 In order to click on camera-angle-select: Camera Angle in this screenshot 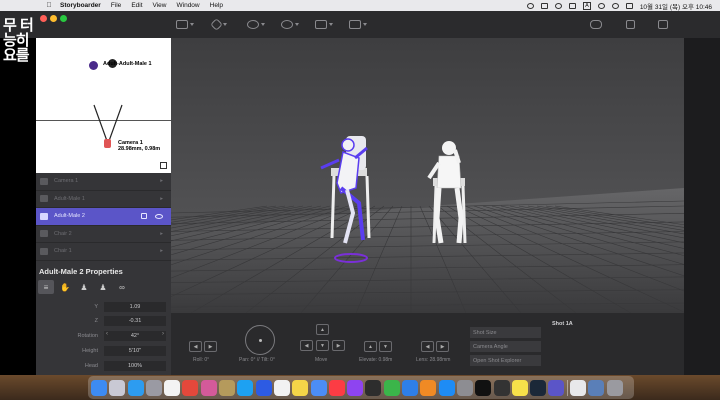, I will do `click(505, 346)`.